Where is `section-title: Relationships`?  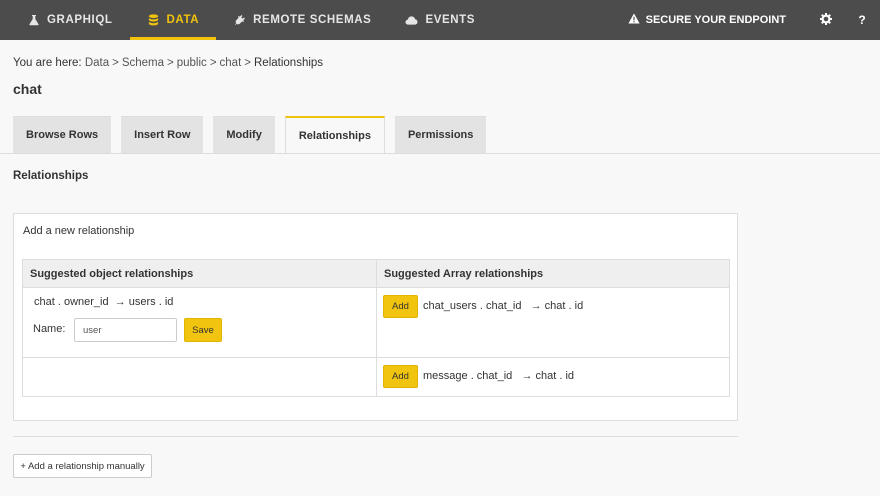 section-title: Relationships is located at coordinates (51, 176).